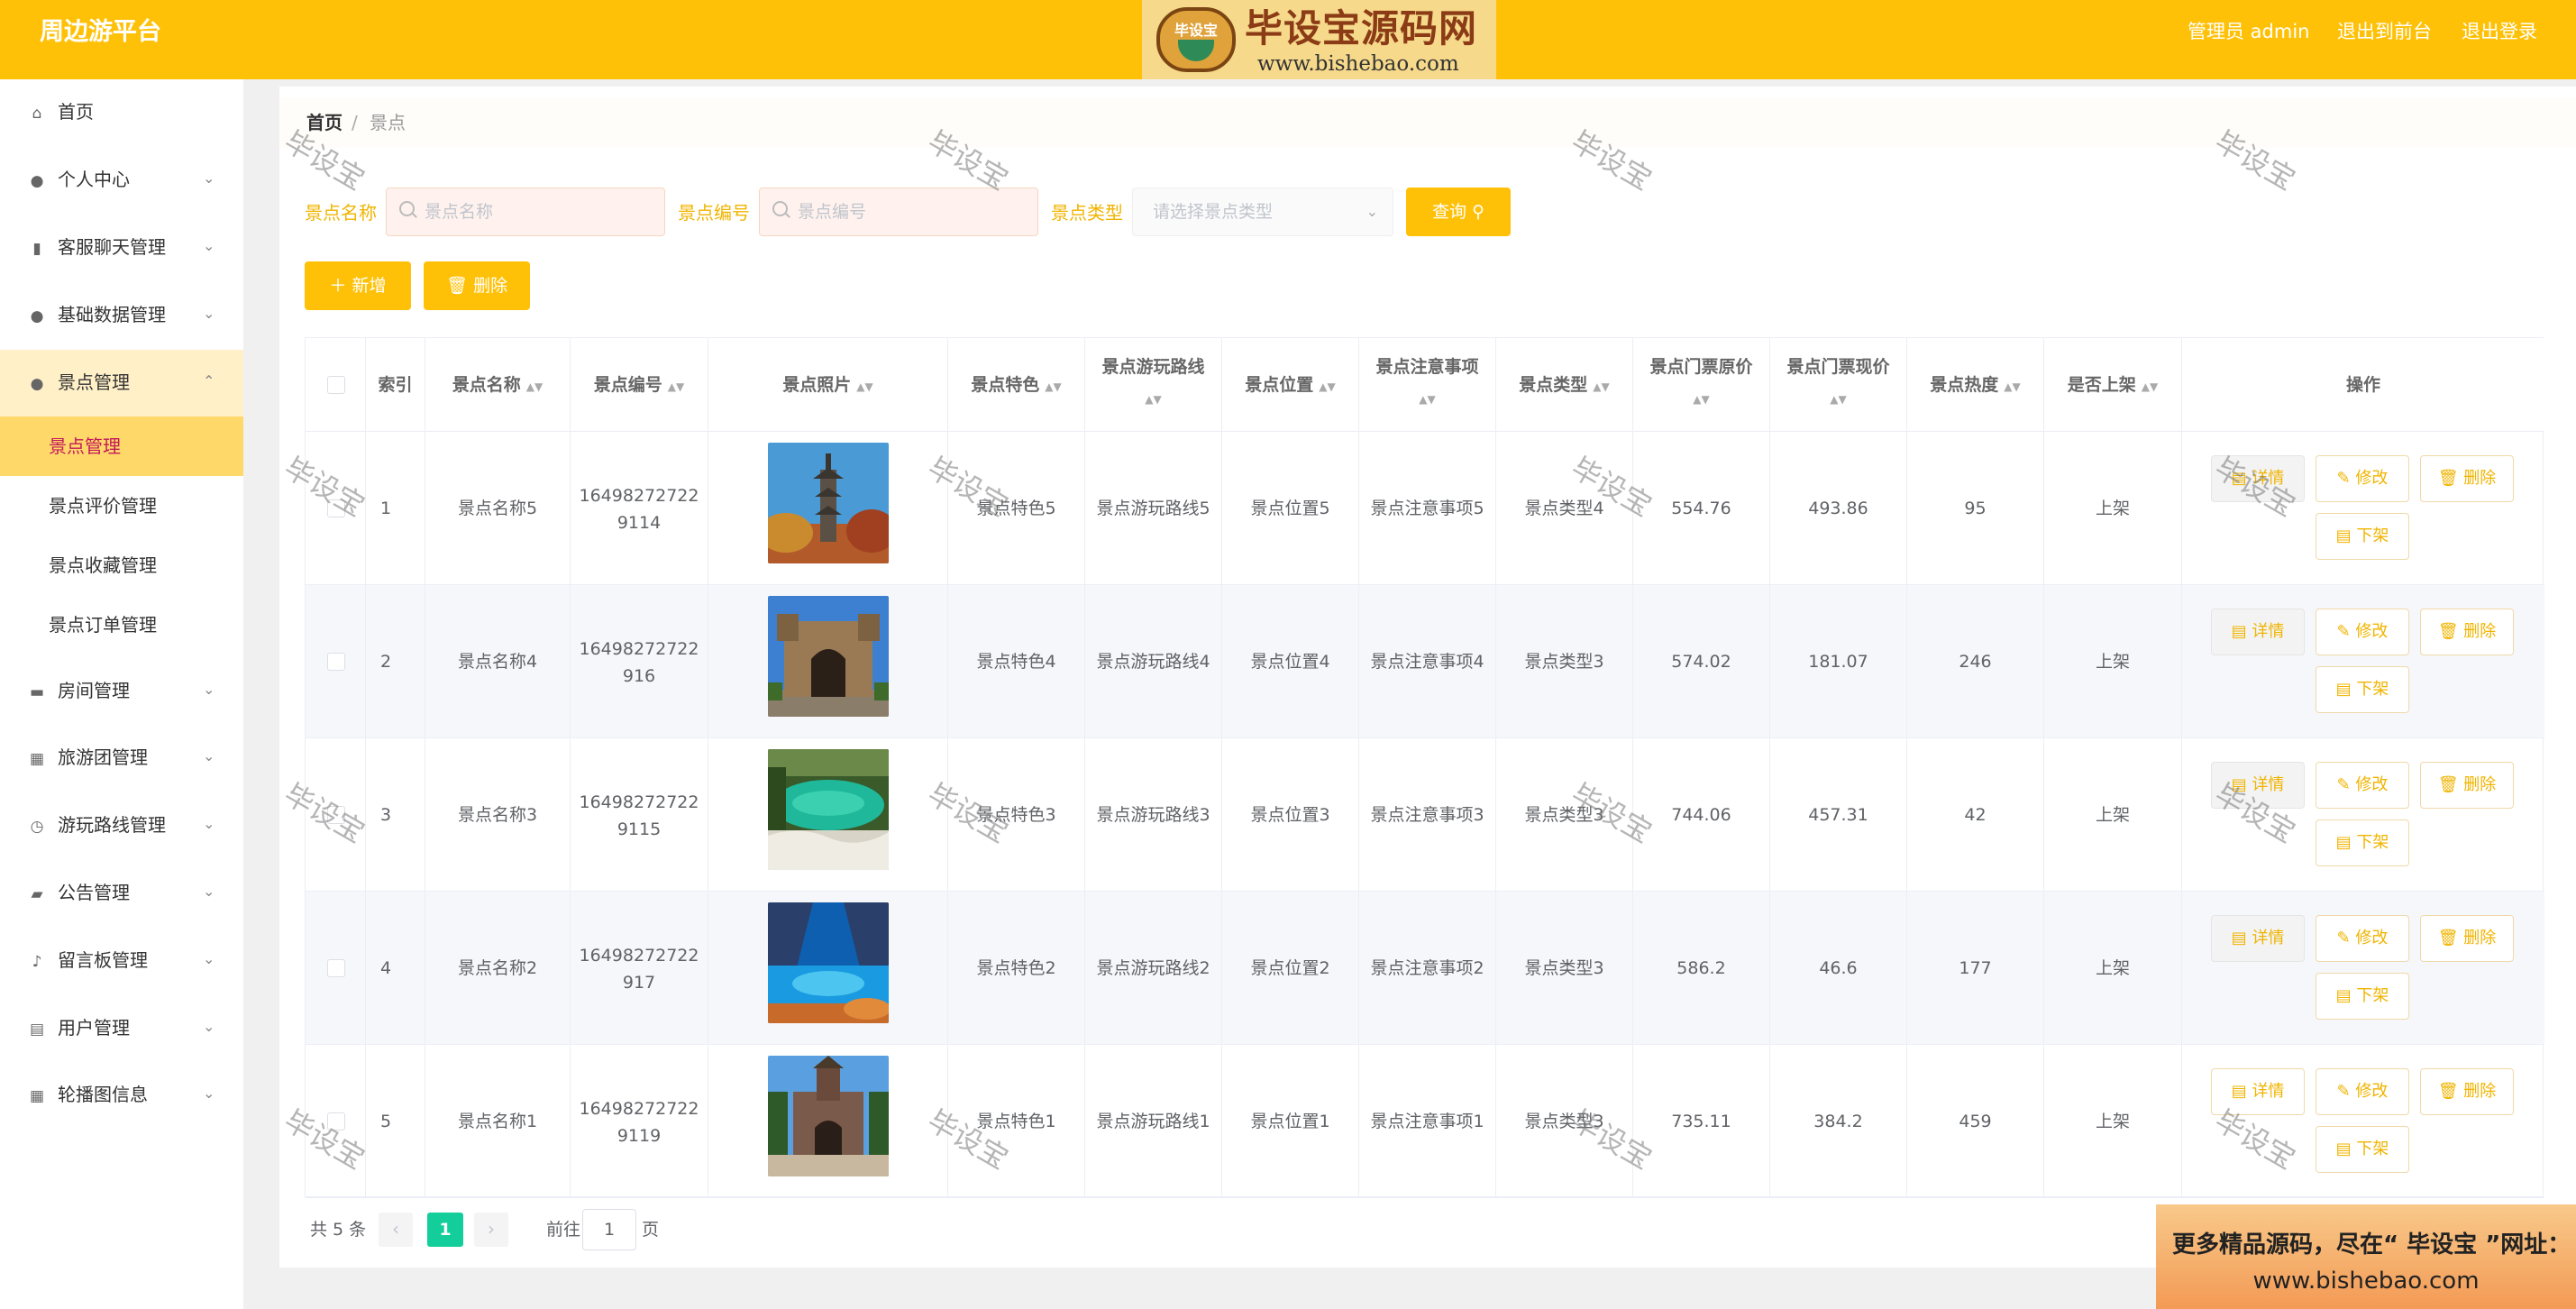 The height and width of the screenshot is (1309, 2576). Describe the element at coordinates (36, 249) in the screenshot. I see `bar-chart-icon: ▮` at that location.